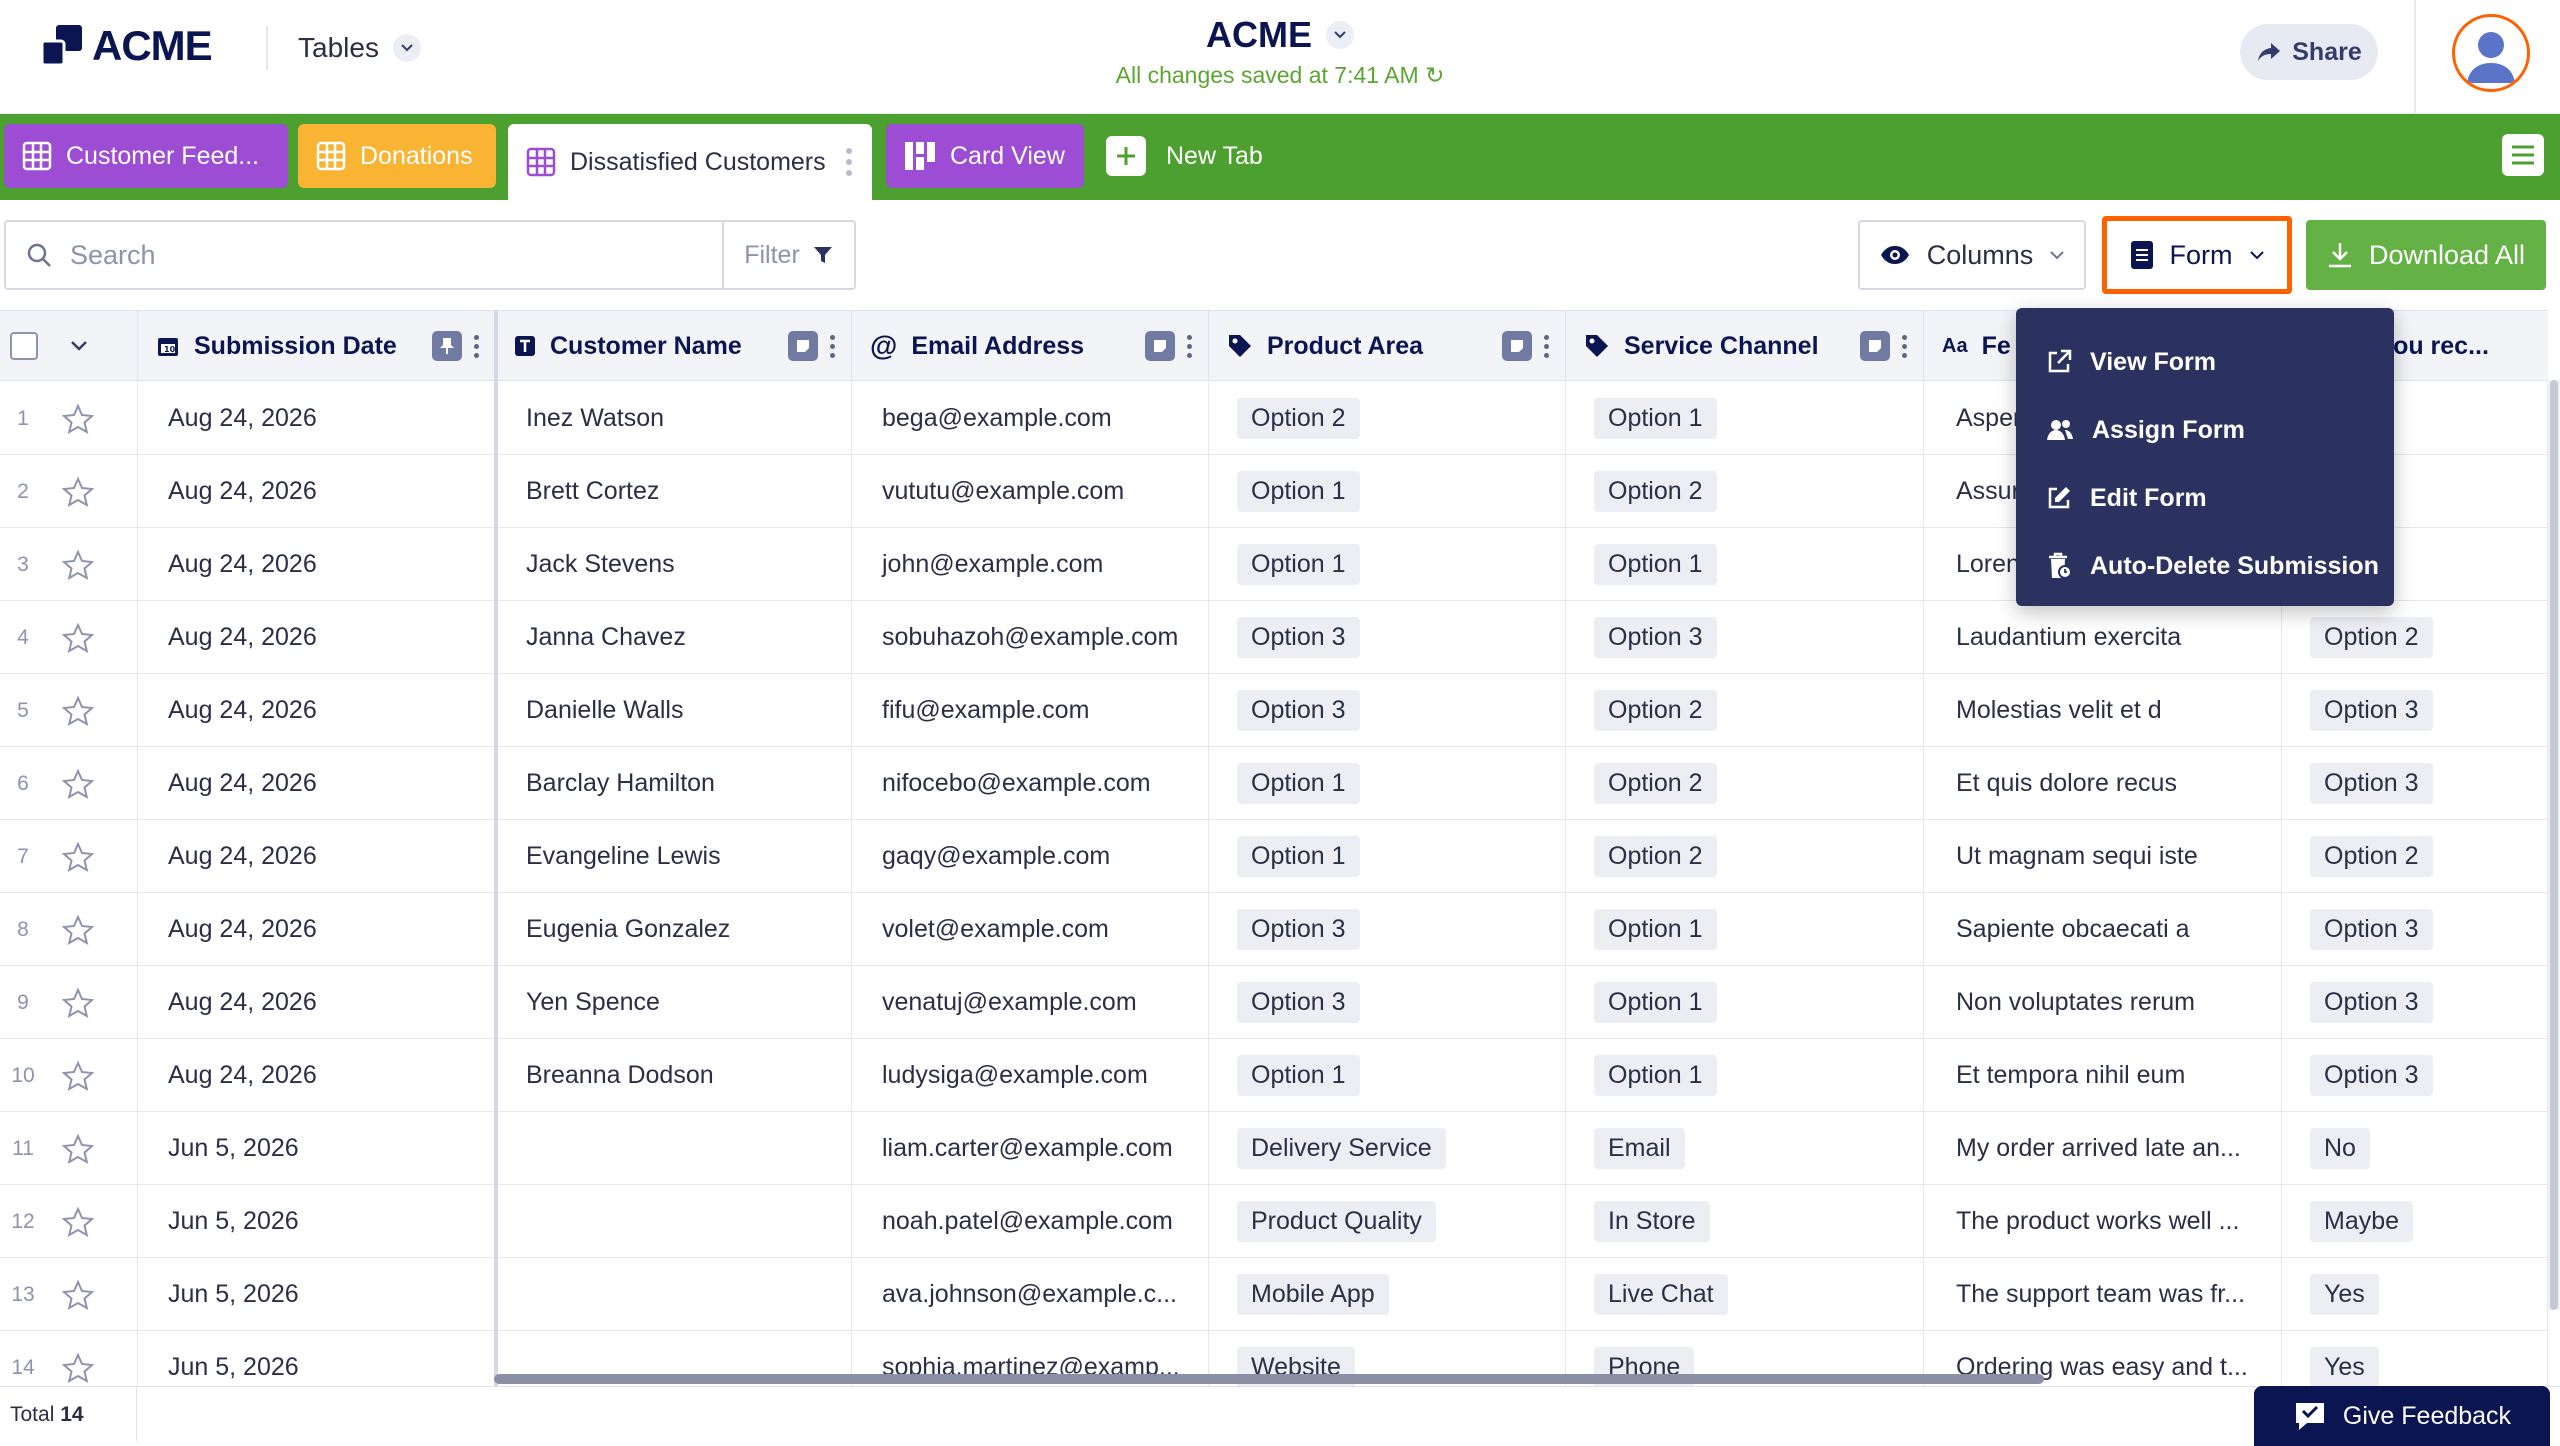 The width and height of the screenshot is (2560, 1446). Describe the element at coordinates (2205, 362) in the screenshot. I see `menu-item-view-form: View Form` at that location.